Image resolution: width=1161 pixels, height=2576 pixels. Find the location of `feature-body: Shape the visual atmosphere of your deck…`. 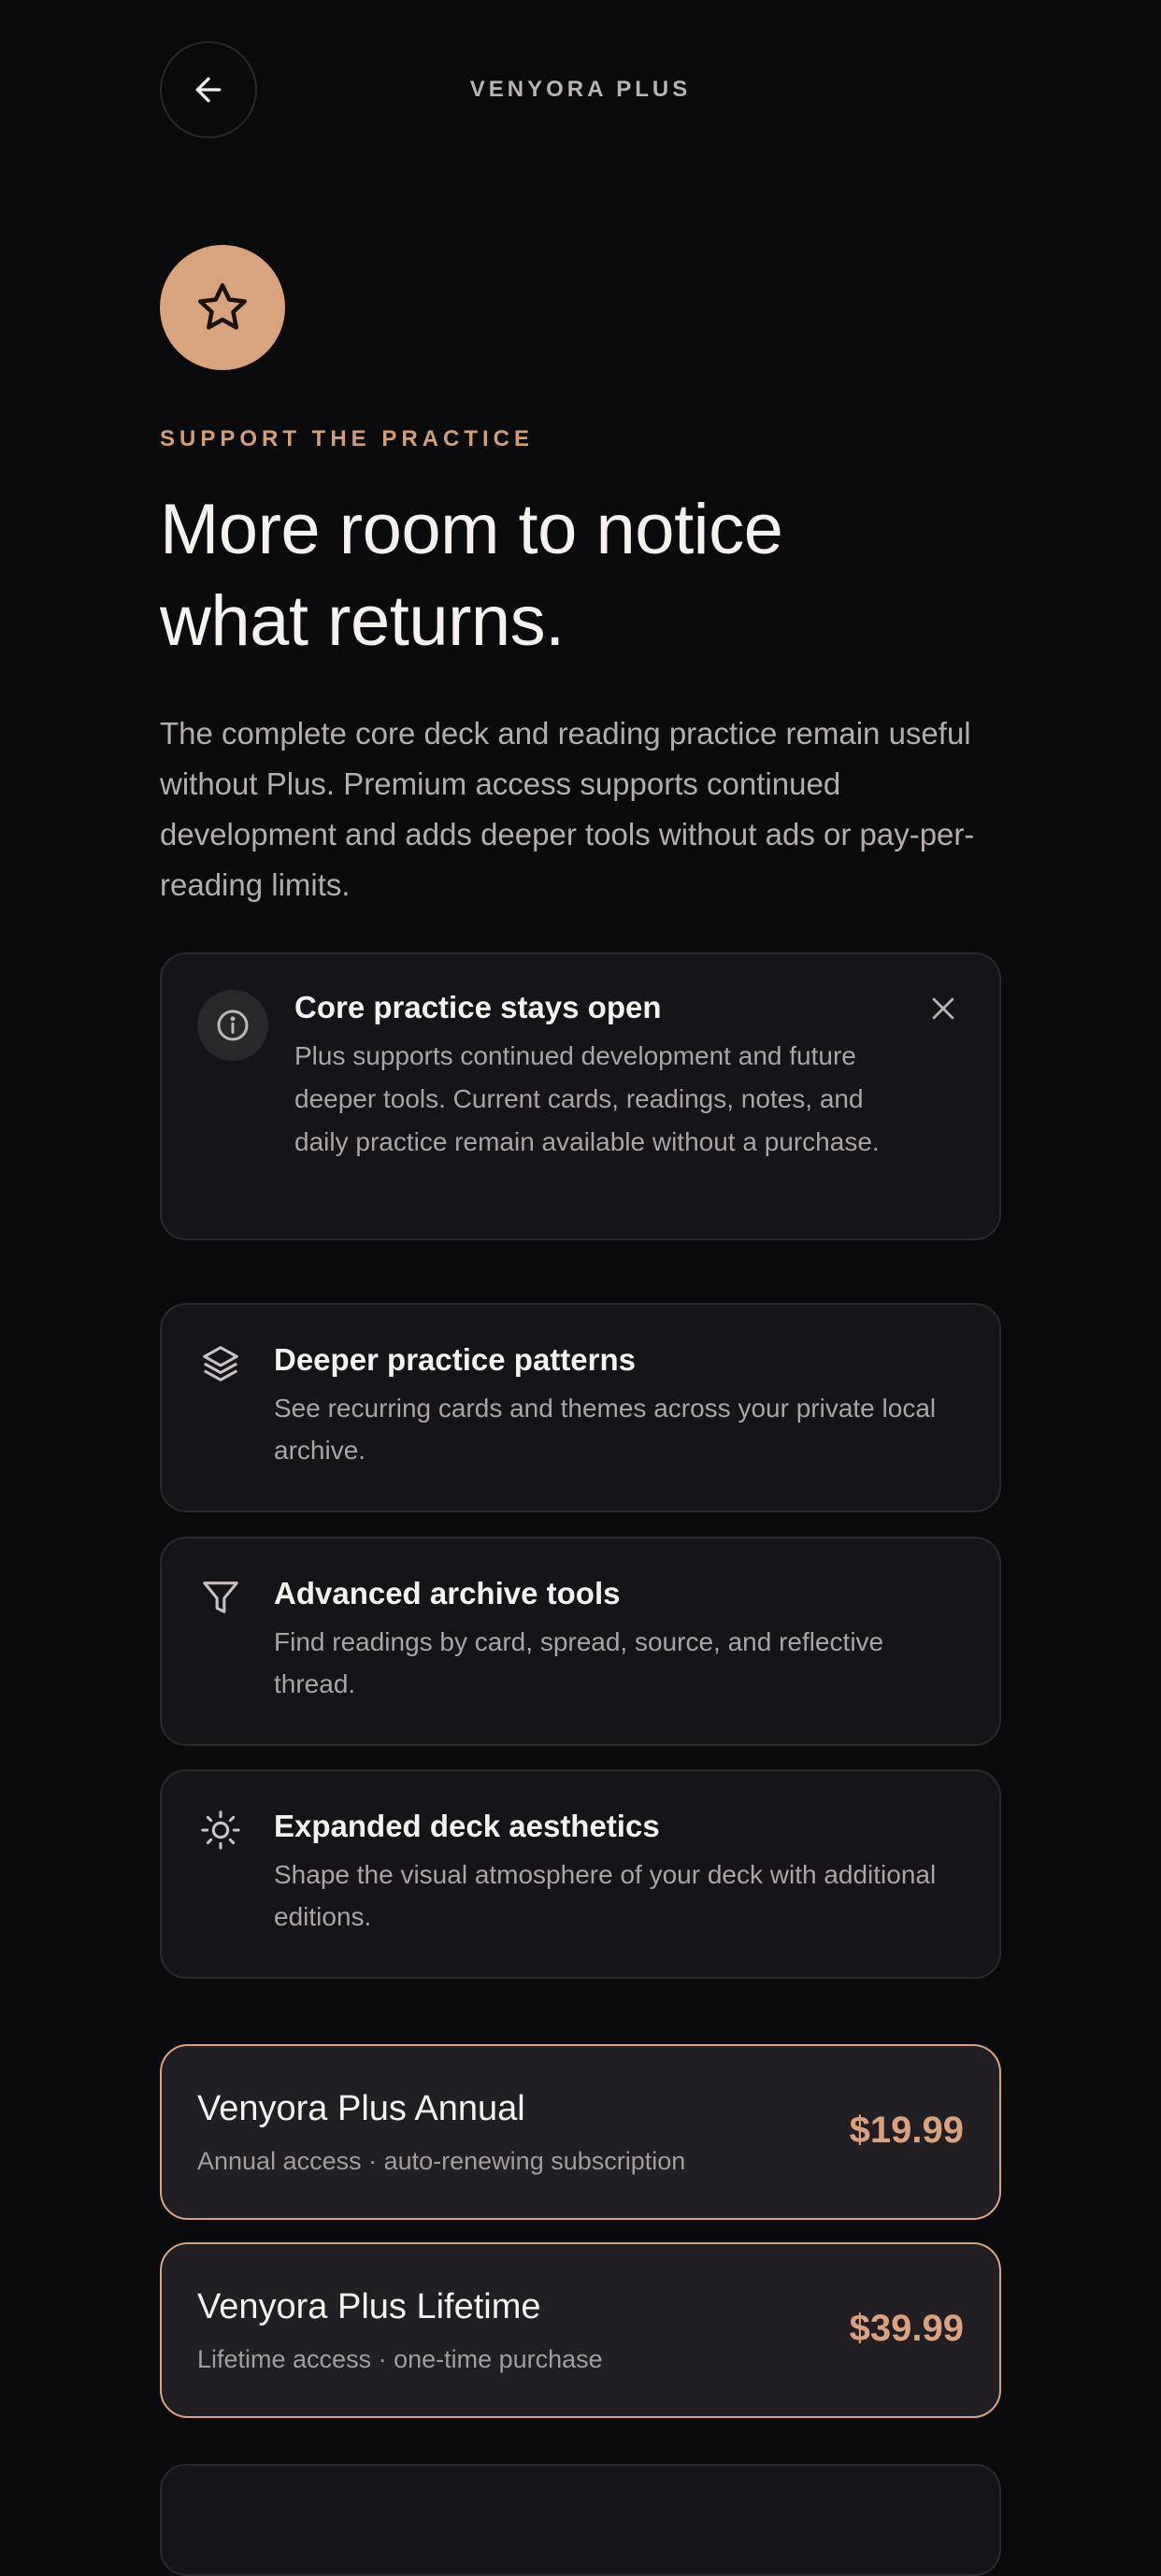

feature-body: Shape the visual atmosphere of your deck… is located at coordinates (605, 1895).